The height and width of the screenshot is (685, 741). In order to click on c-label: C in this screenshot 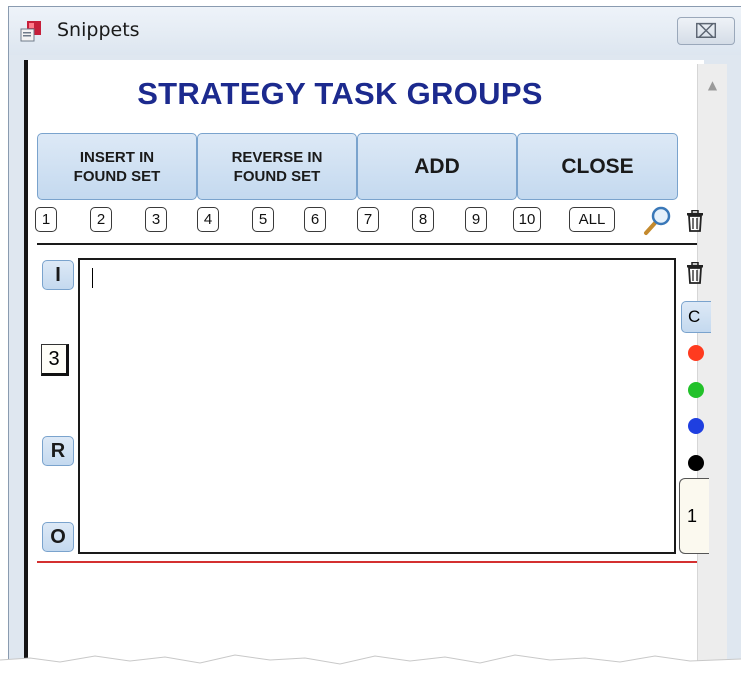, I will do `click(694, 316)`.